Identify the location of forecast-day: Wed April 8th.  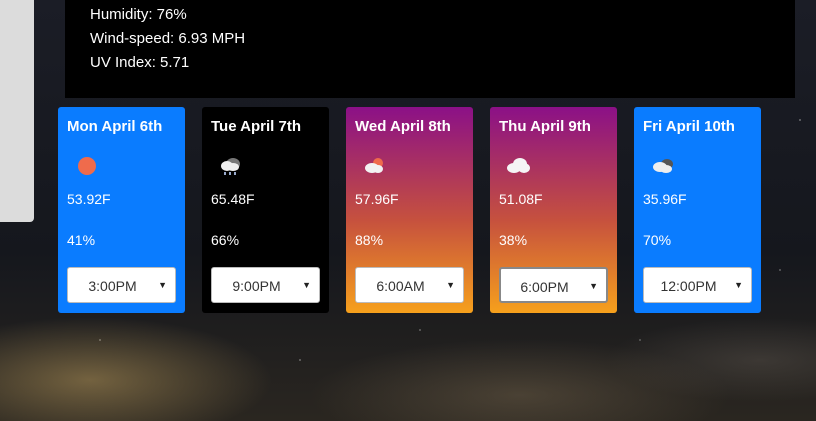
(403, 126).